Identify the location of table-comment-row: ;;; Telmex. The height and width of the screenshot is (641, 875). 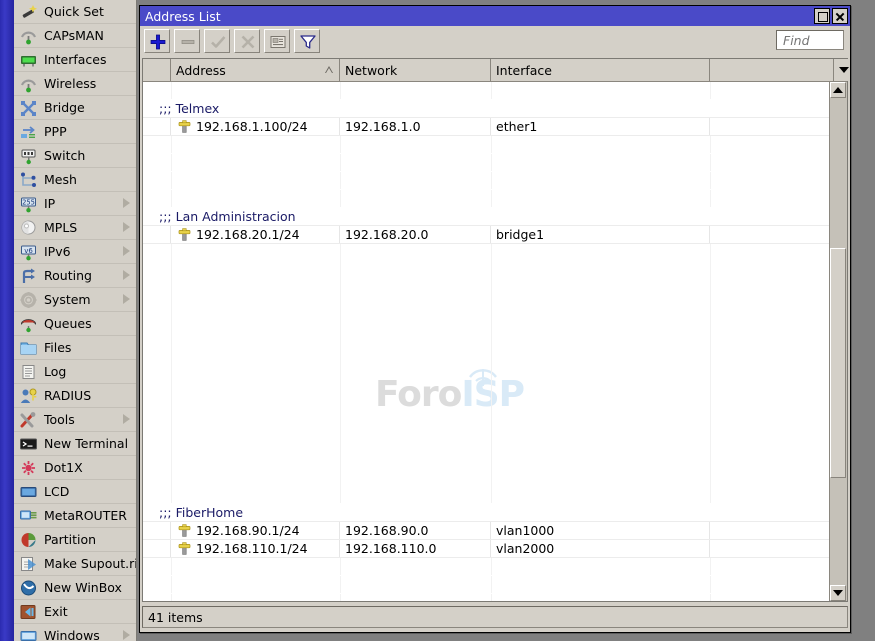
(486, 109).